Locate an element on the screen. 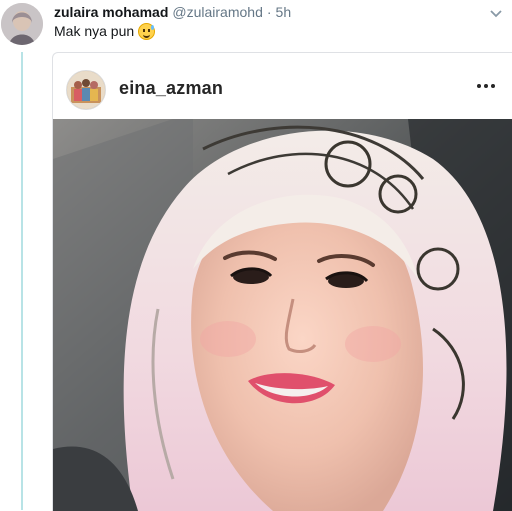 The width and height of the screenshot is (512, 511). timestamp: 5h is located at coordinates (284, 12).